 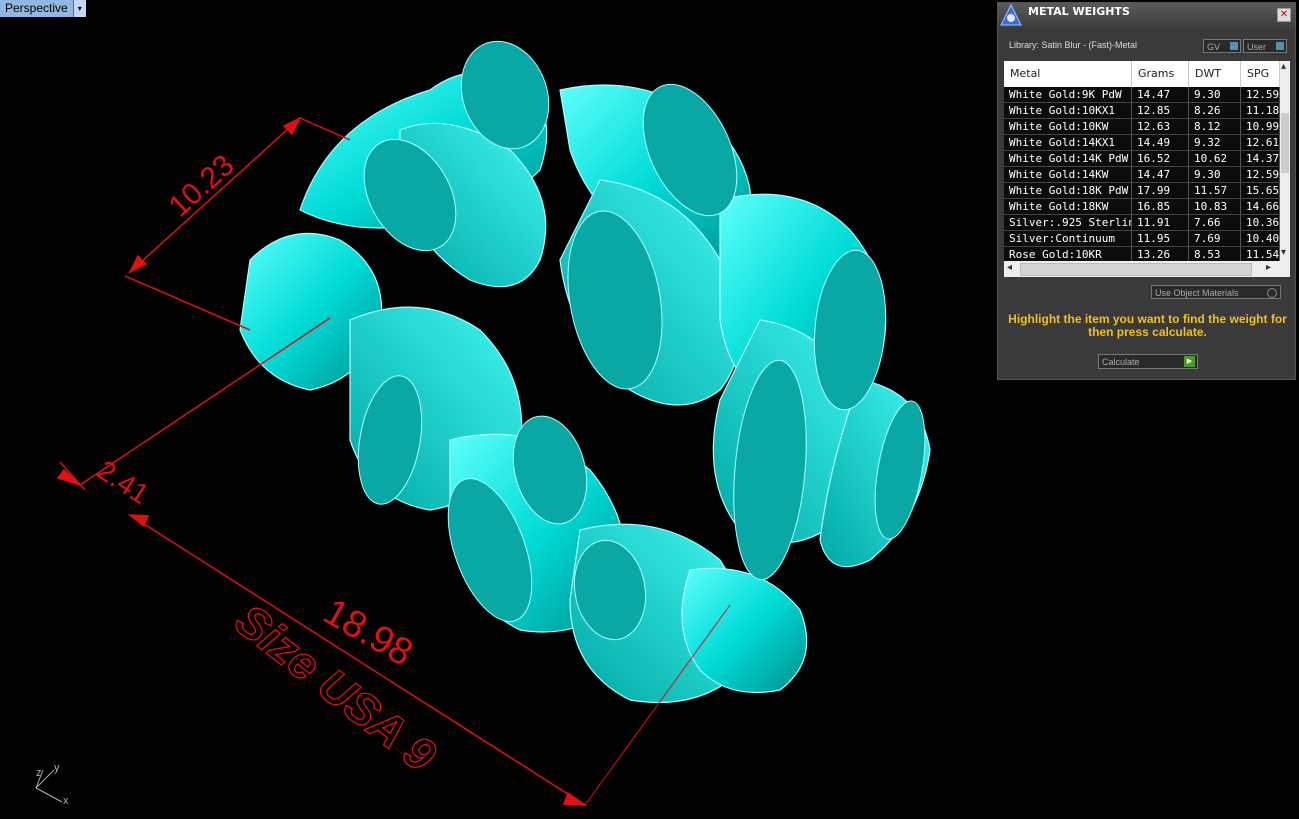 What do you see at coordinates (1160, 190) in the screenshot?
I see `cell-grams: 17.99` at bounding box center [1160, 190].